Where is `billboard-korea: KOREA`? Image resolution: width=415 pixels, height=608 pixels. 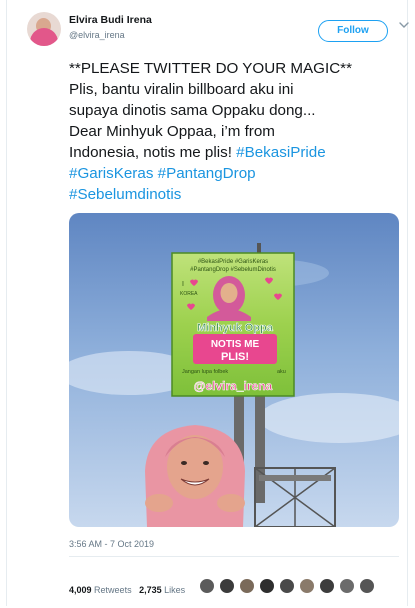 billboard-korea: KOREA is located at coordinates (189, 294).